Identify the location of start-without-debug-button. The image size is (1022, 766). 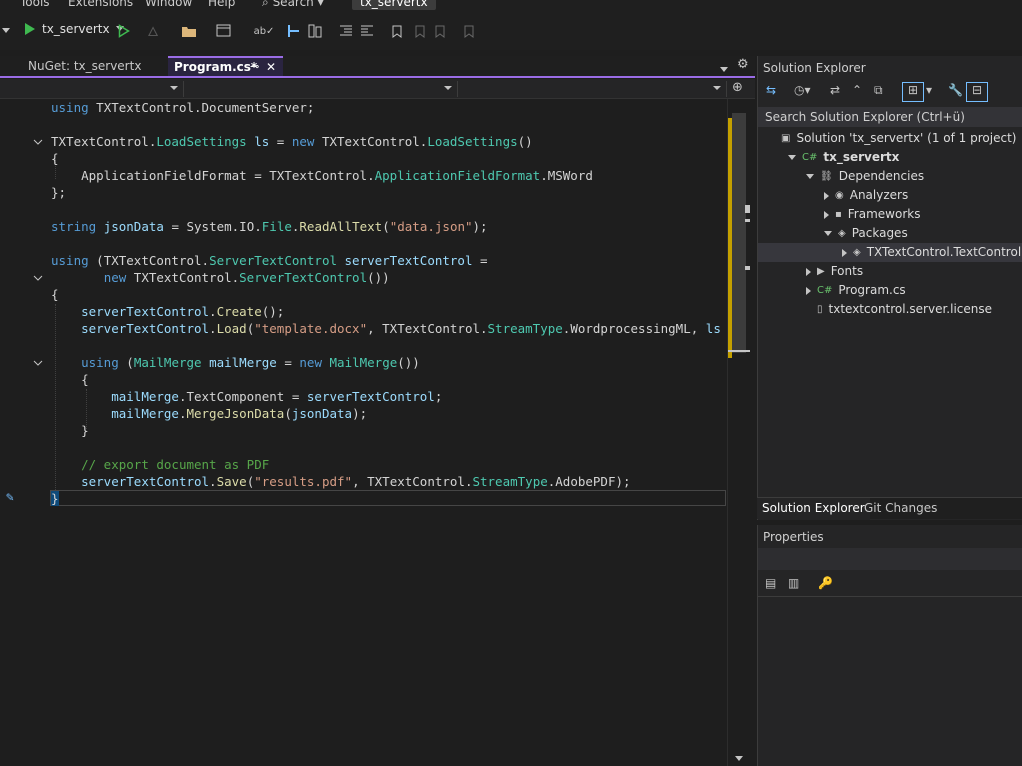
(124, 31).